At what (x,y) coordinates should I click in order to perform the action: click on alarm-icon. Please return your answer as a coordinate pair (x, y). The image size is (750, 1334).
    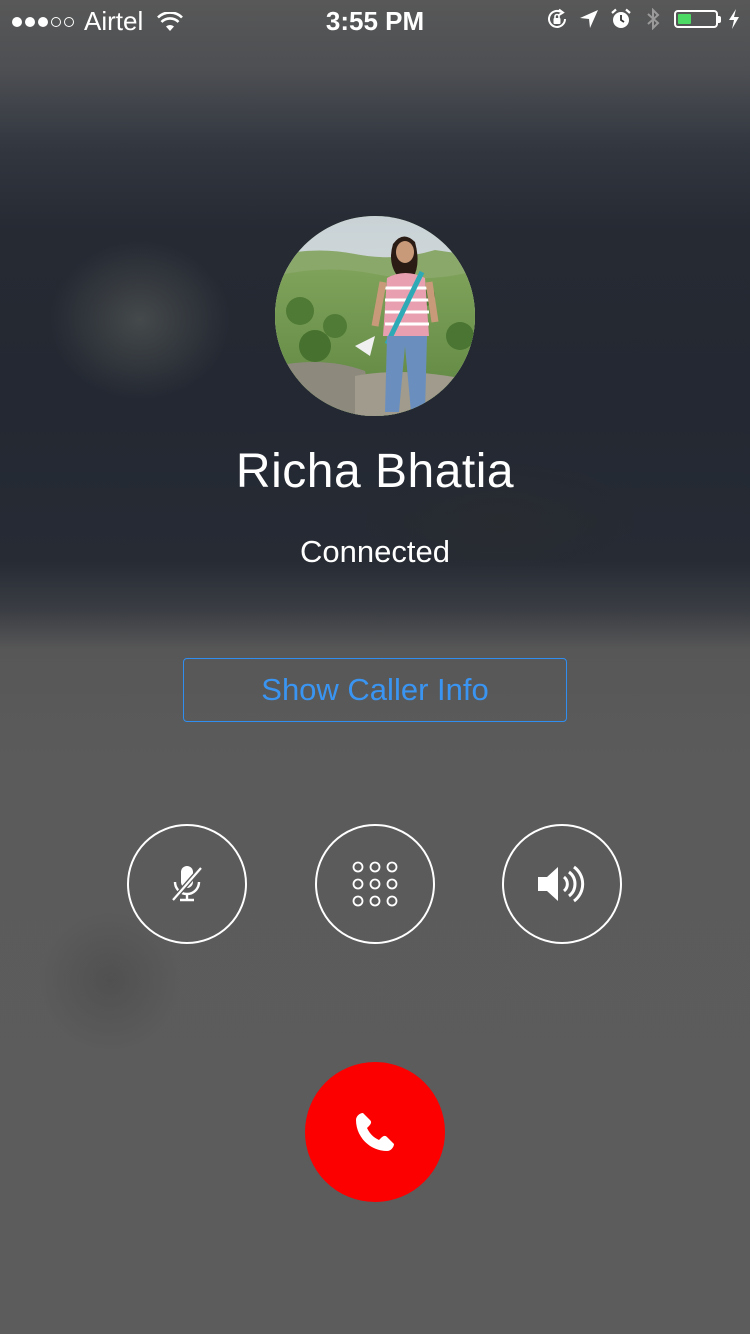
    Looking at the image, I should click on (621, 18).